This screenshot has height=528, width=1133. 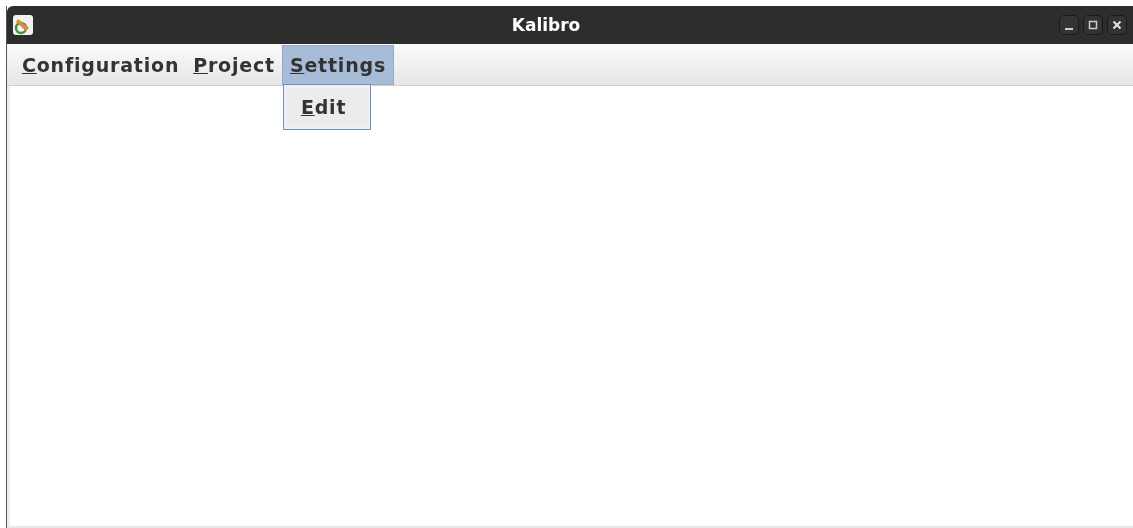 I want to click on menu-item: Project, so click(x=234, y=65).